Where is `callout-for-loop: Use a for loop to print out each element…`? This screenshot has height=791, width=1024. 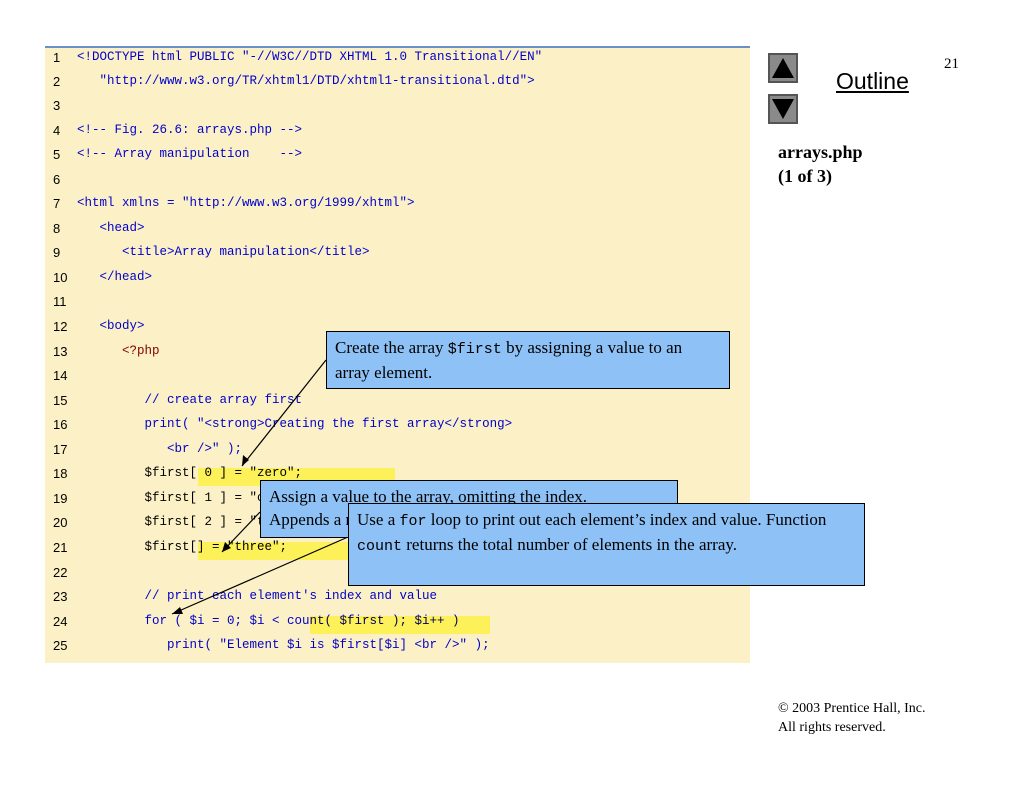
callout-for-loop: Use a for loop to print out each element… is located at coordinates (606, 544).